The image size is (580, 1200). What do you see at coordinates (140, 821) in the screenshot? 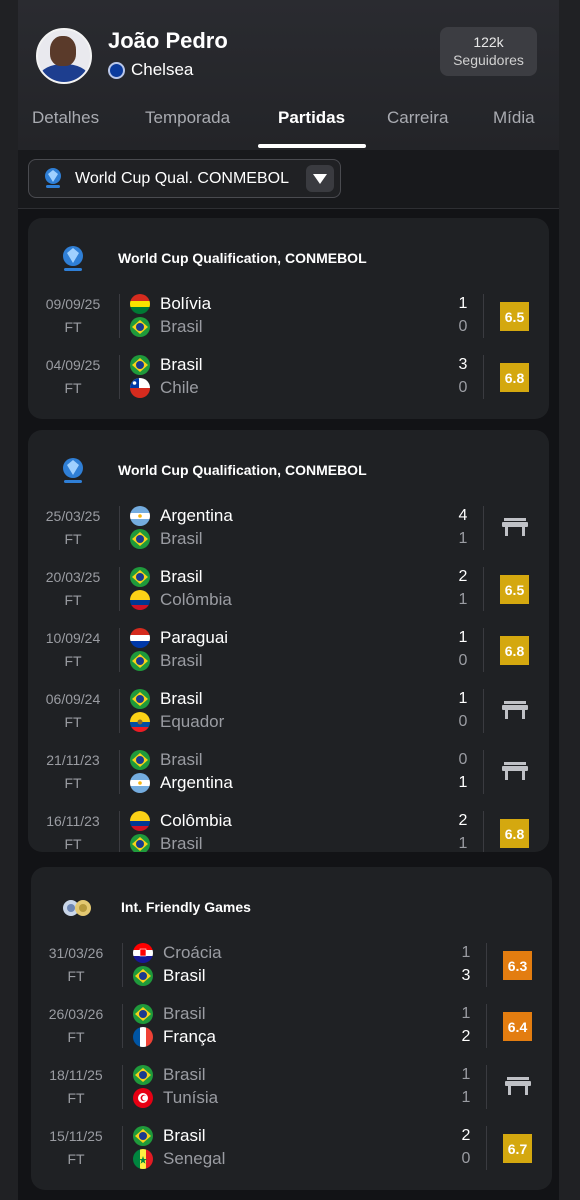
I see `colombia-flag-icon` at bounding box center [140, 821].